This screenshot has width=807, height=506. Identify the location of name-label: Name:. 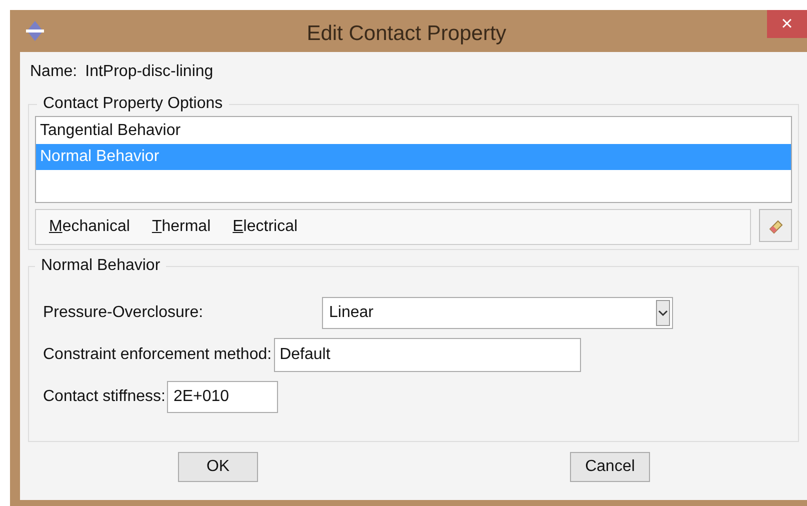
(54, 72).